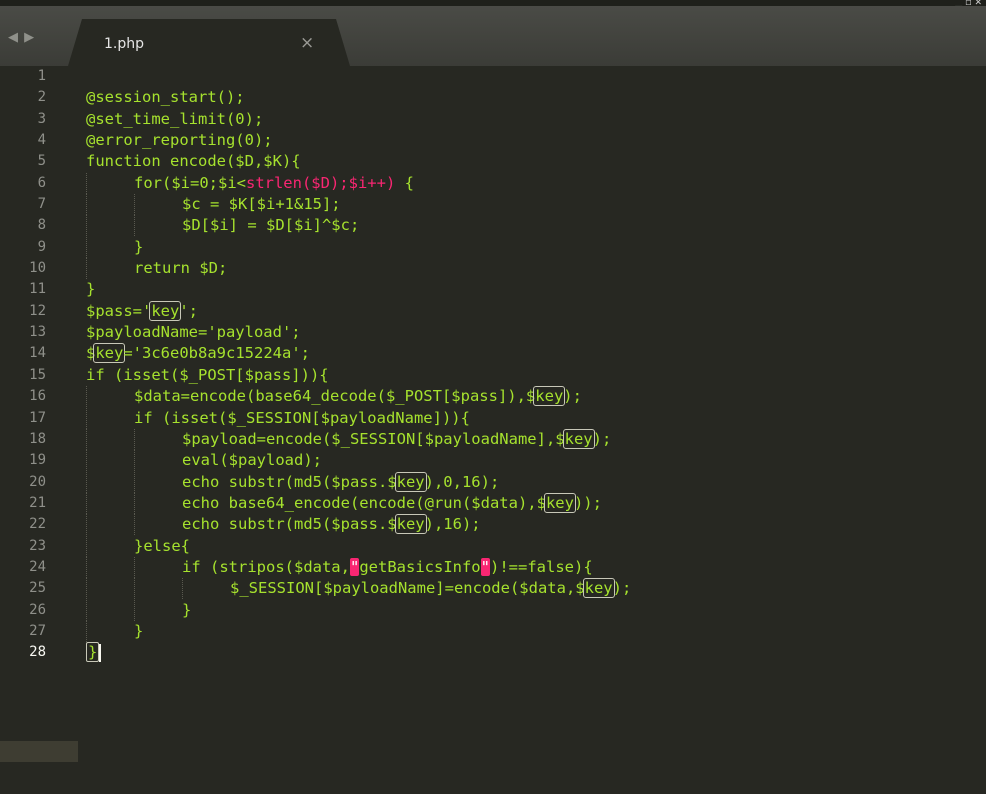  What do you see at coordinates (207, 374) in the screenshot?
I see `code-line-15: if (isset($_POST[$pass])){` at bounding box center [207, 374].